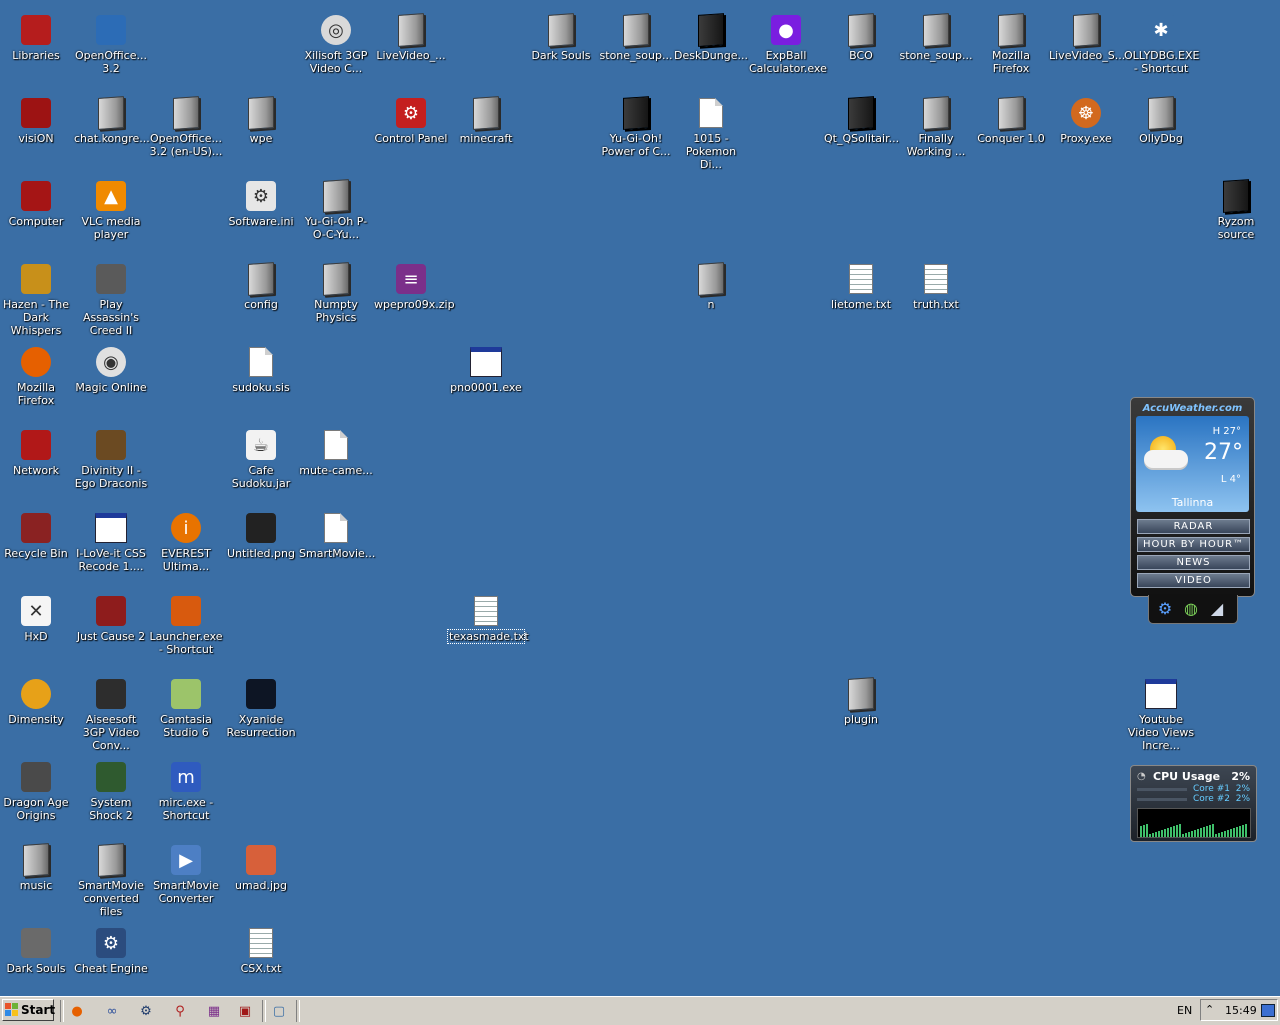 The width and height of the screenshot is (1280, 1025). What do you see at coordinates (1193, 526) in the screenshot?
I see `radar-button: RADAR` at bounding box center [1193, 526].